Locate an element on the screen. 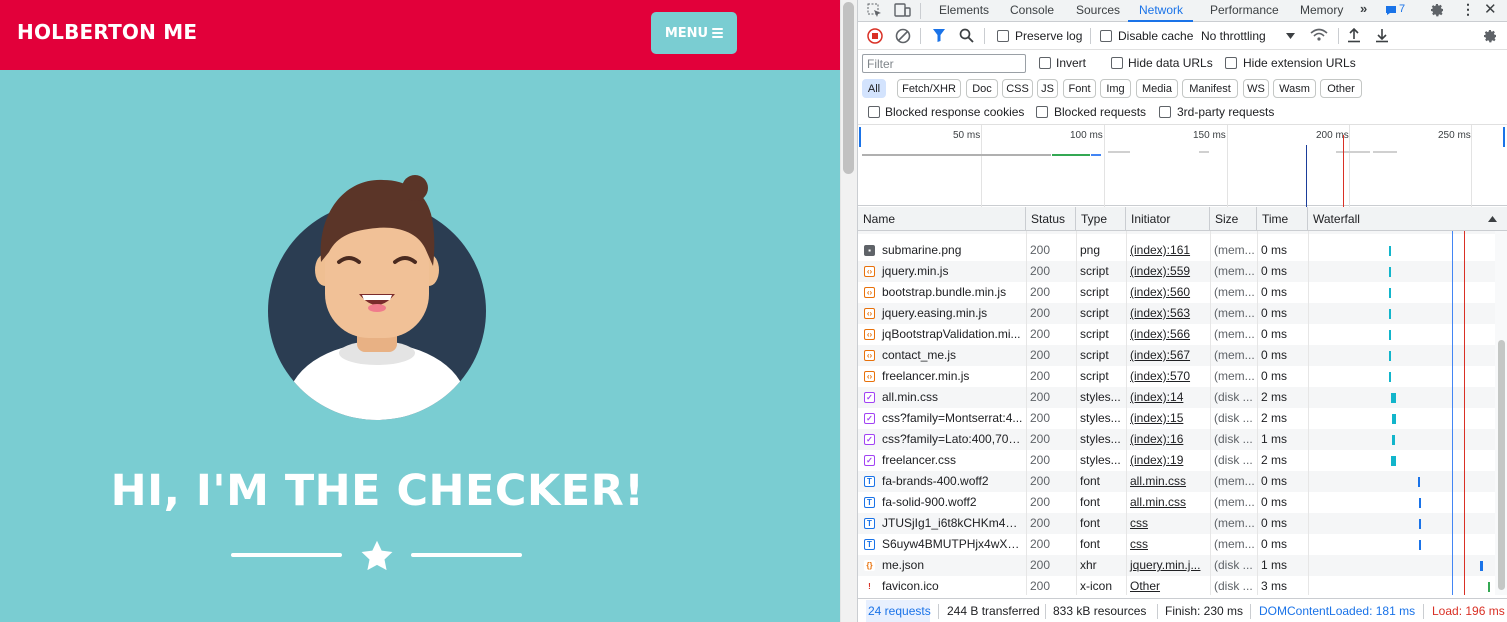 This screenshot has height=622, width=1507. request-time: 3 ms is located at coordinates (1274, 586).